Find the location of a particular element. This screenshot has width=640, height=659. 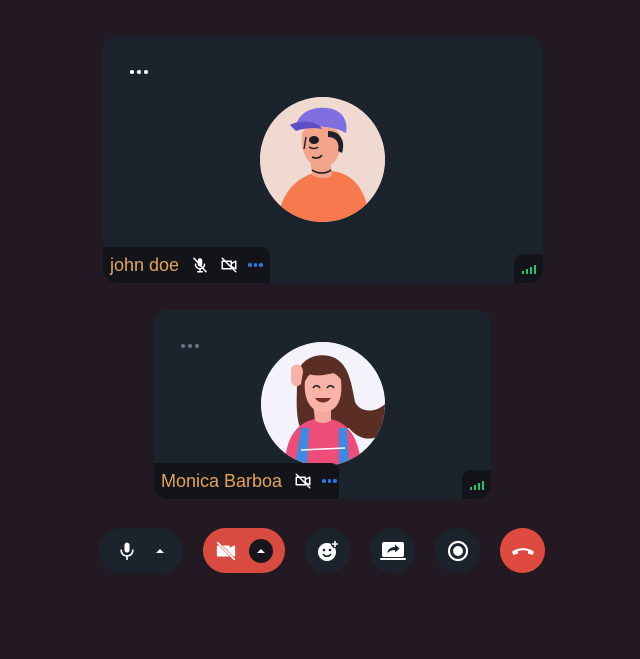

avatar-monica-barboa is located at coordinates (323, 404).